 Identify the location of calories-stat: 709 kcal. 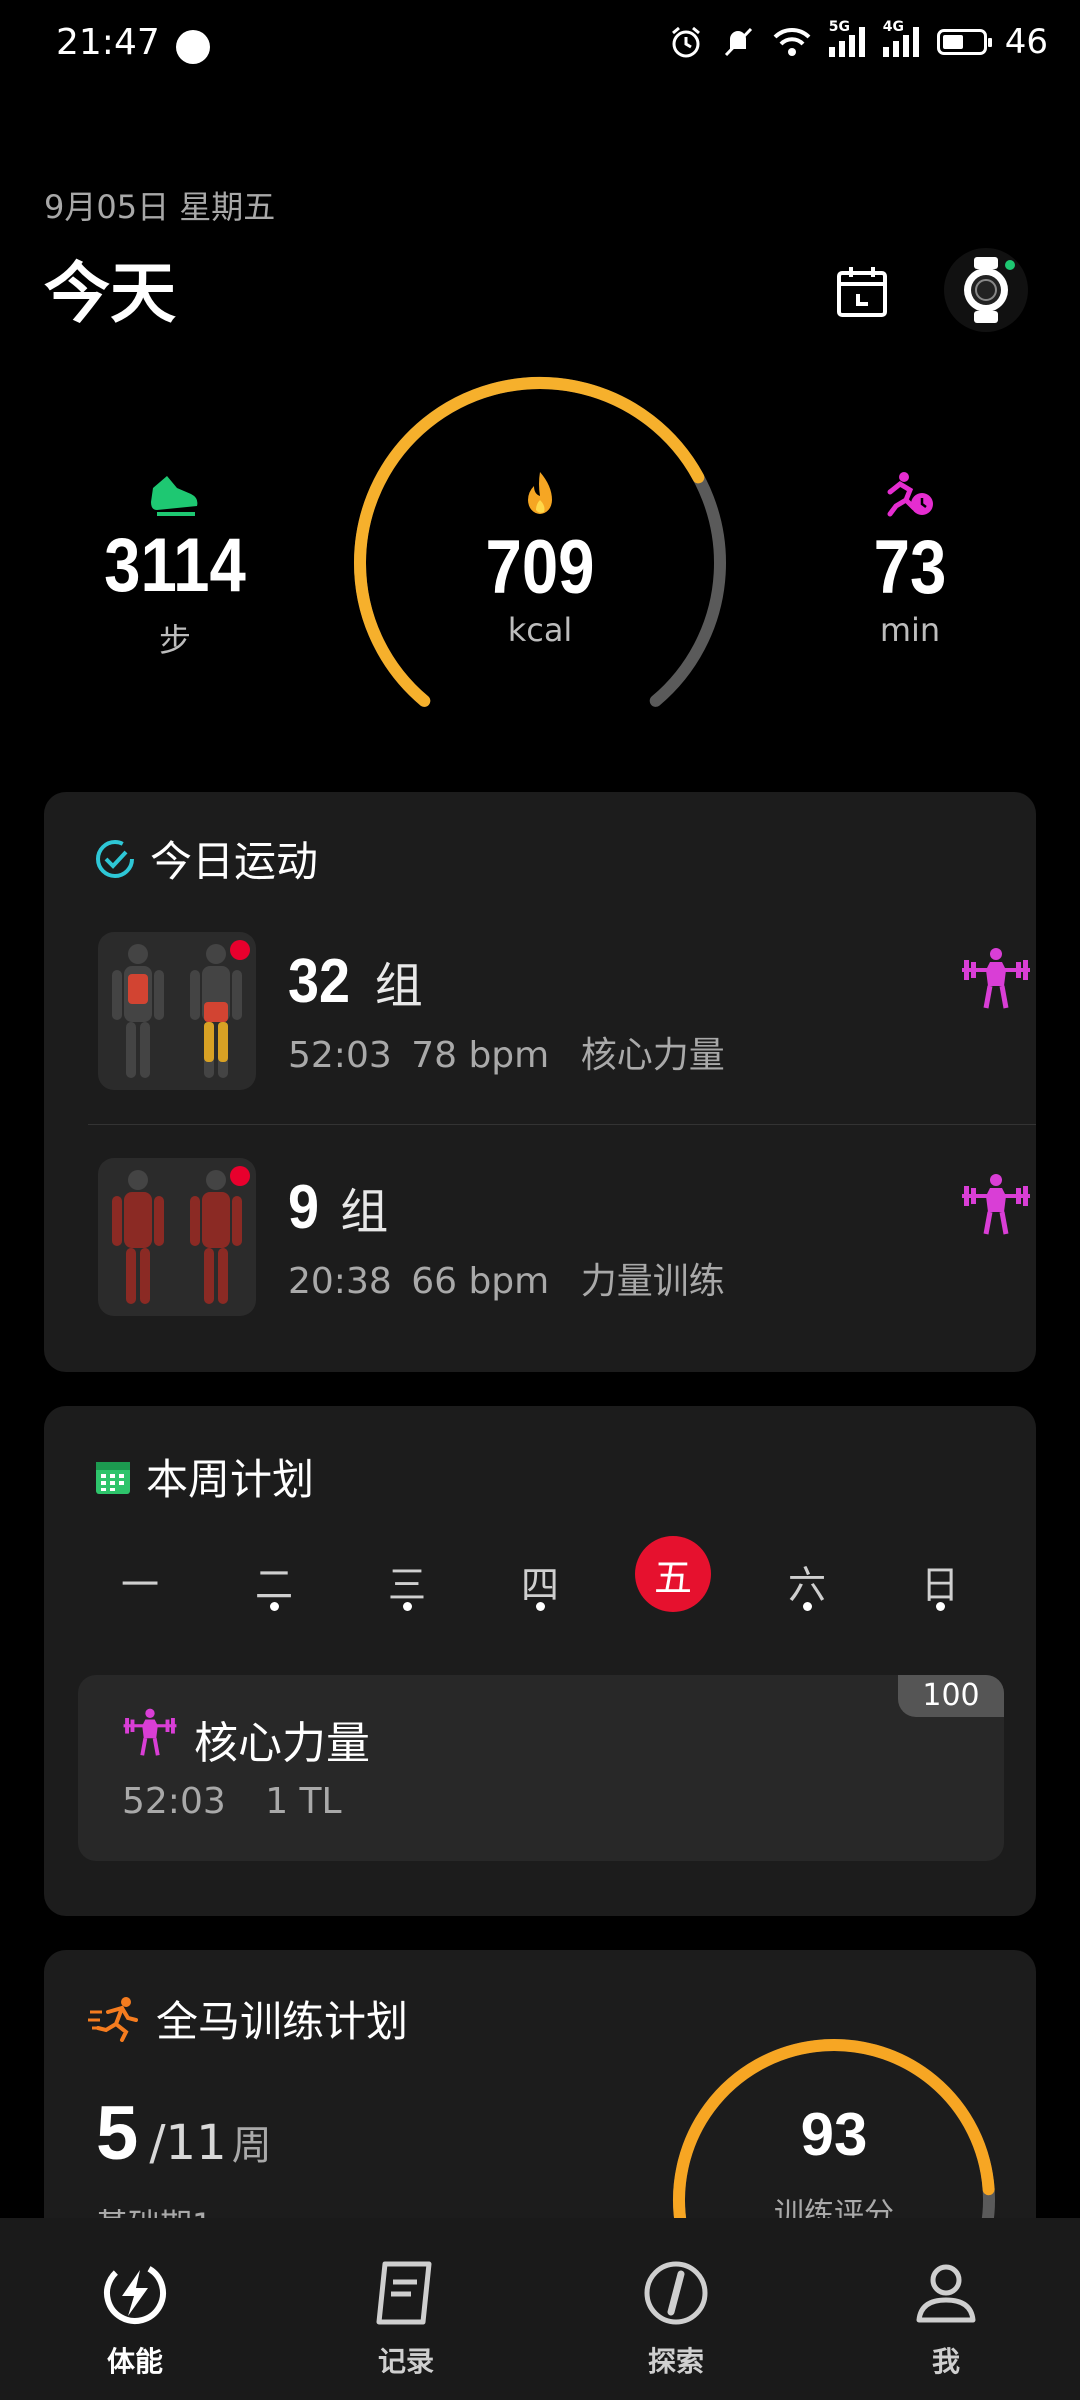
(540, 559).